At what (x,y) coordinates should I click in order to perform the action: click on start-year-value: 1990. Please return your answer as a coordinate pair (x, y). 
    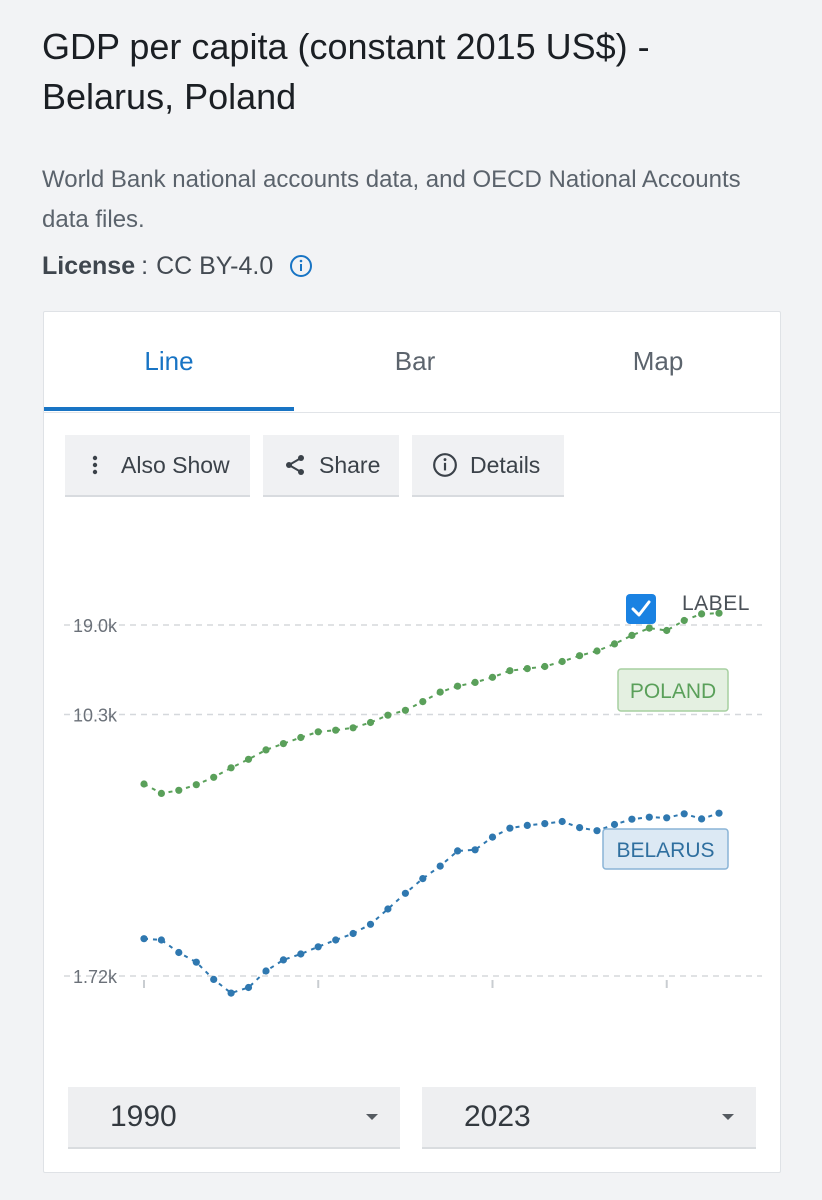
    Looking at the image, I should click on (143, 1116).